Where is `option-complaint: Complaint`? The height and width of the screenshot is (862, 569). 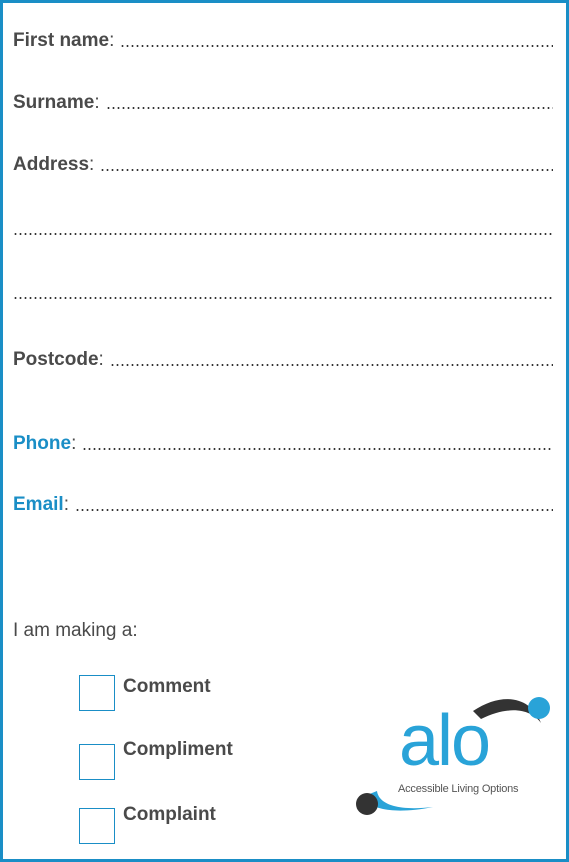
option-complaint: Complaint is located at coordinates (147, 824).